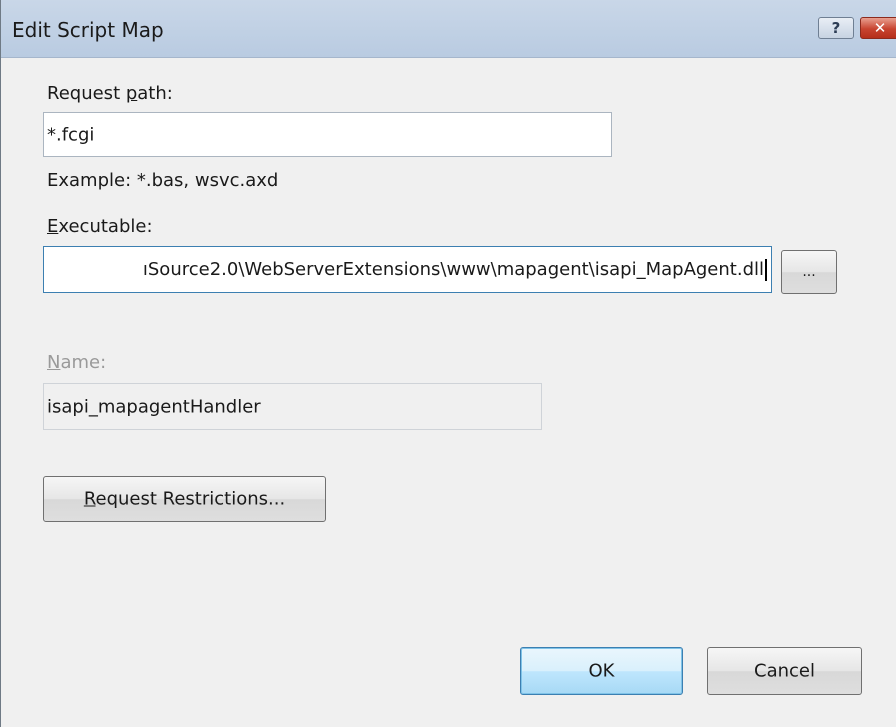  What do you see at coordinates (53, 93) in the screenshot?
I see `request-path-label-part: R` at bounding box center [53, 93].